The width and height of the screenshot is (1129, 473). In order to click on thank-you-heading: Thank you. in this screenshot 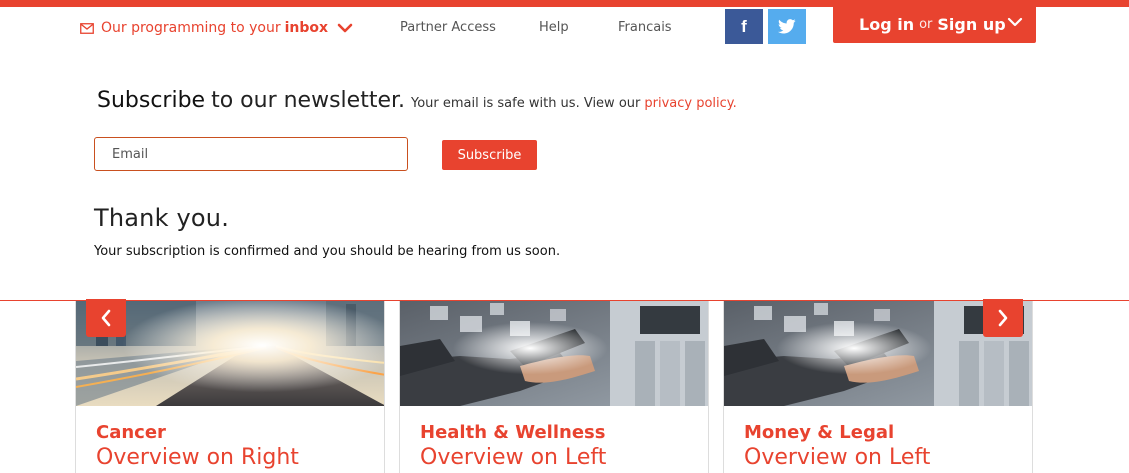, I will do `click(162, 218)`.